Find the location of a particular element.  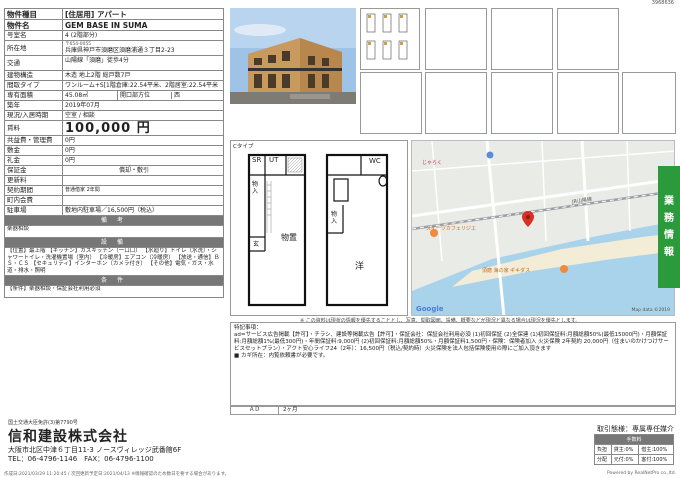

room-ut: UT is located at coordinates (274, 160).